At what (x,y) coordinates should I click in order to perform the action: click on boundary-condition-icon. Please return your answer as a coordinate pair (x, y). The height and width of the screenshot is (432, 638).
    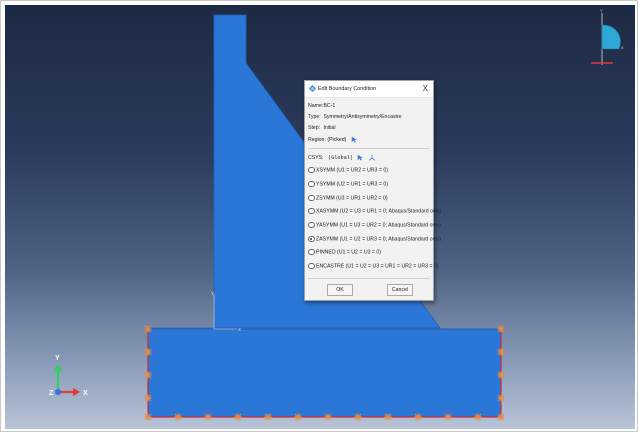
    Looking at the image, I should click on (312, 88).